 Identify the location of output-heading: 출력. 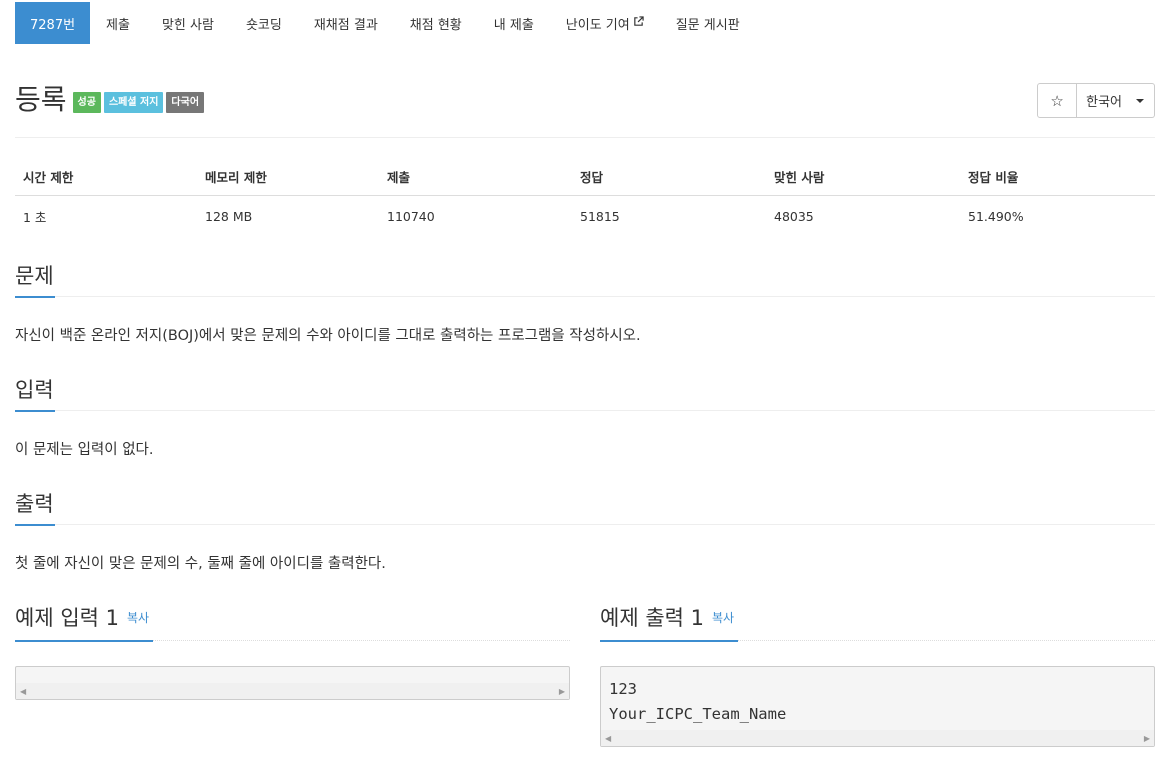
(585, 508).